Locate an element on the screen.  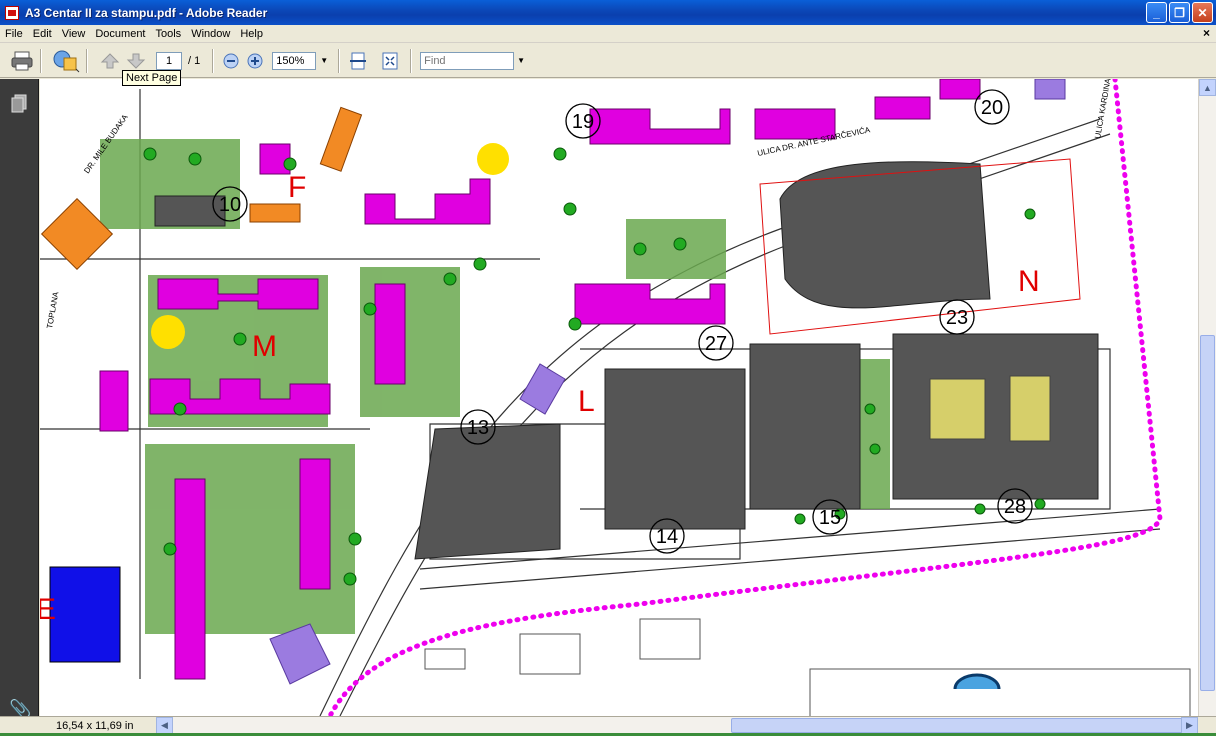
next-page-tooltip: Next Page is located at coordinates (152, 78).